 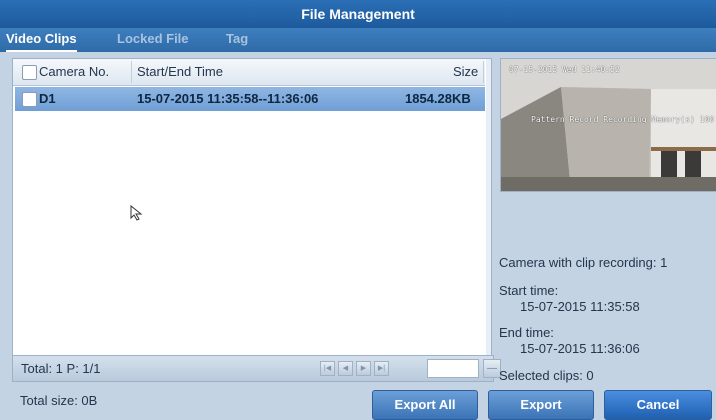 I want to click on end-time-label: End time:, so click(x=526, y=332).